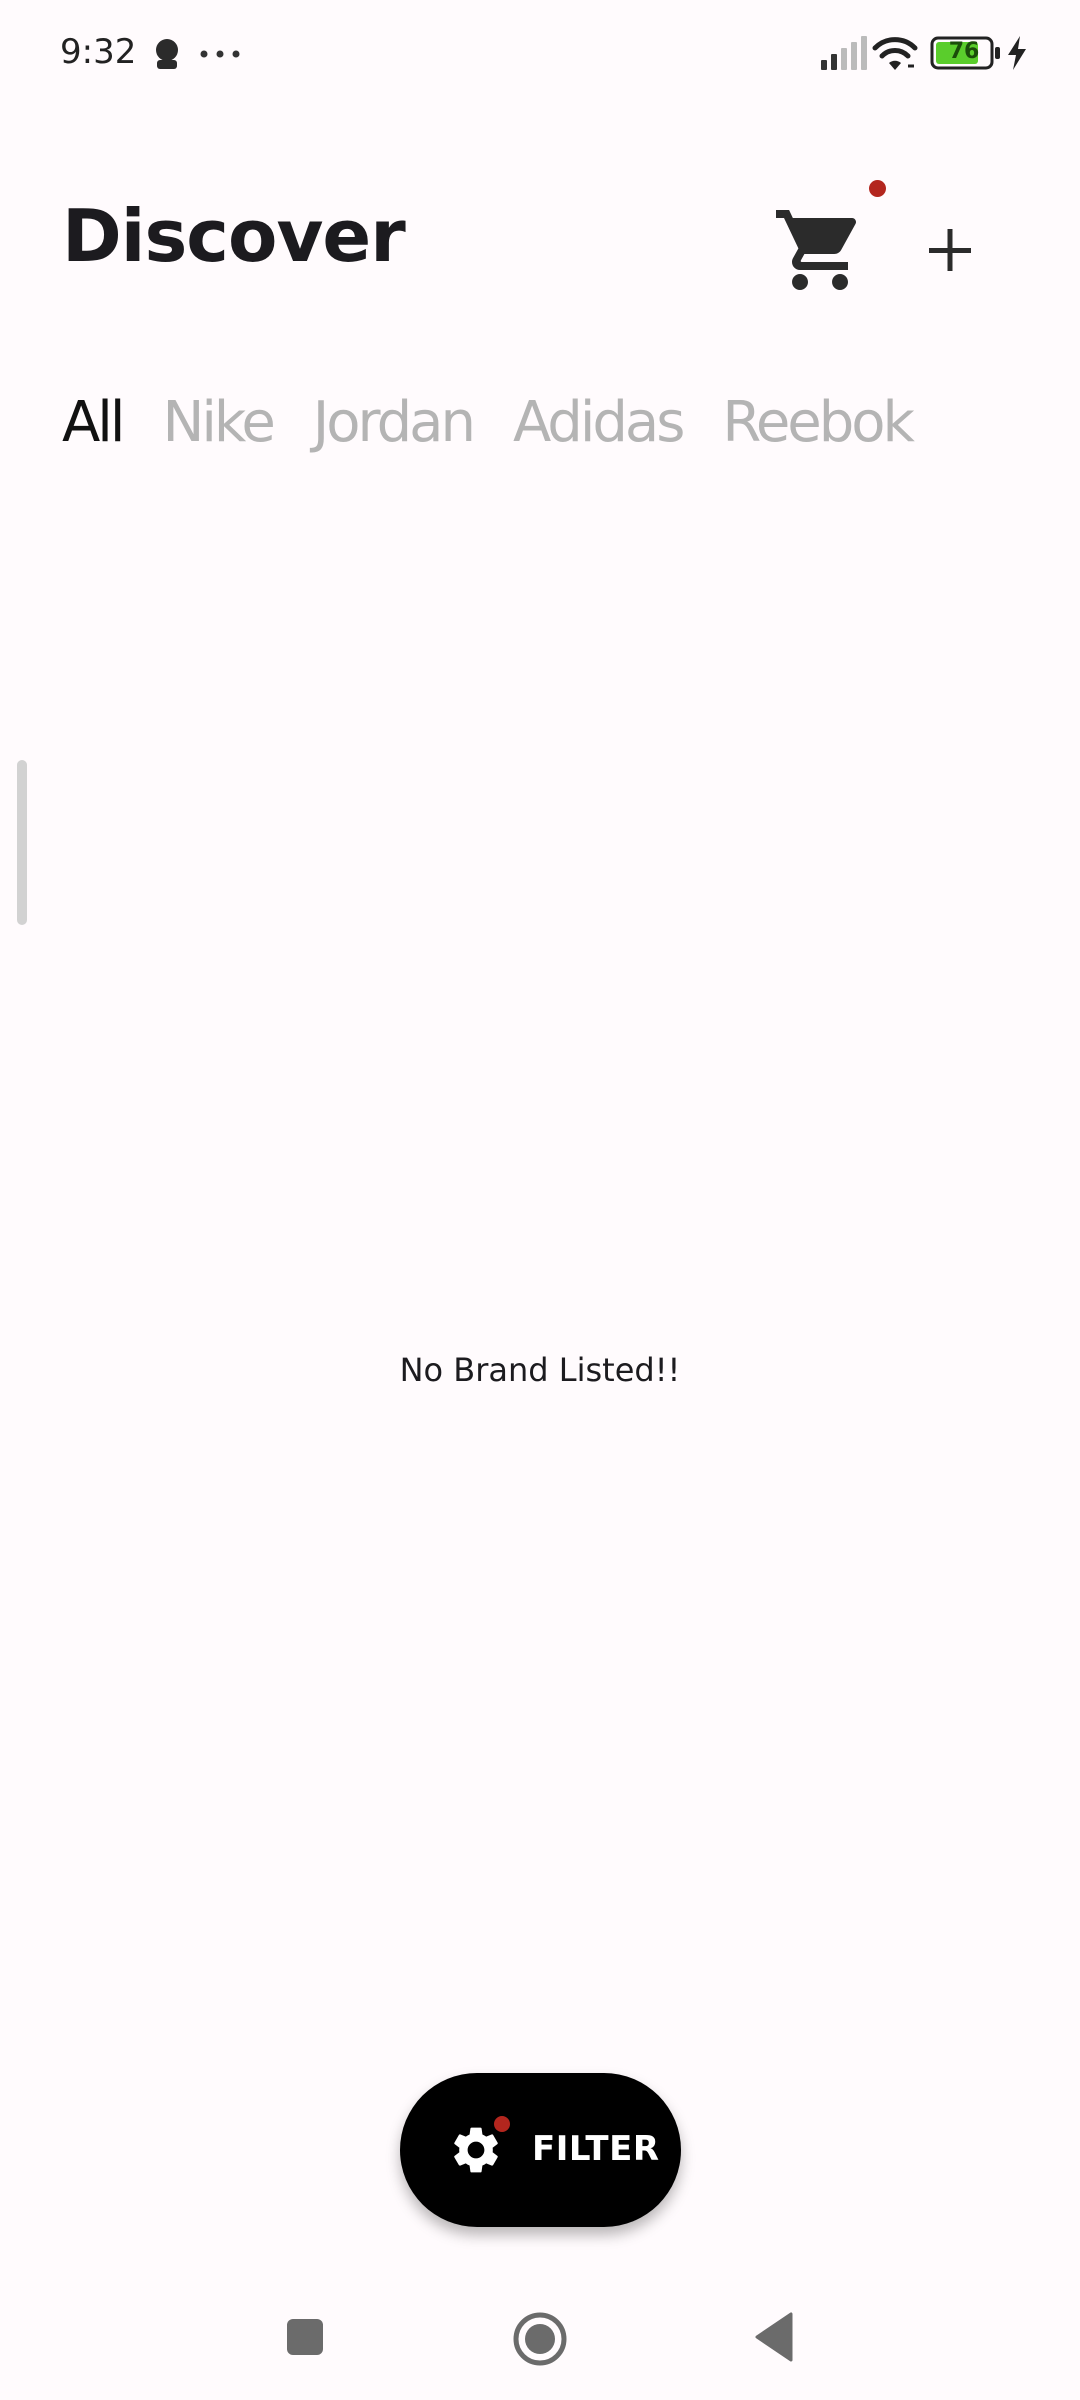 The width and height of the screenshot is (1080, 2400). Describe the element at coordinates (540, 1370) in the screenshot. I see `empty-state-message: No Brand Listed!!` at that location.